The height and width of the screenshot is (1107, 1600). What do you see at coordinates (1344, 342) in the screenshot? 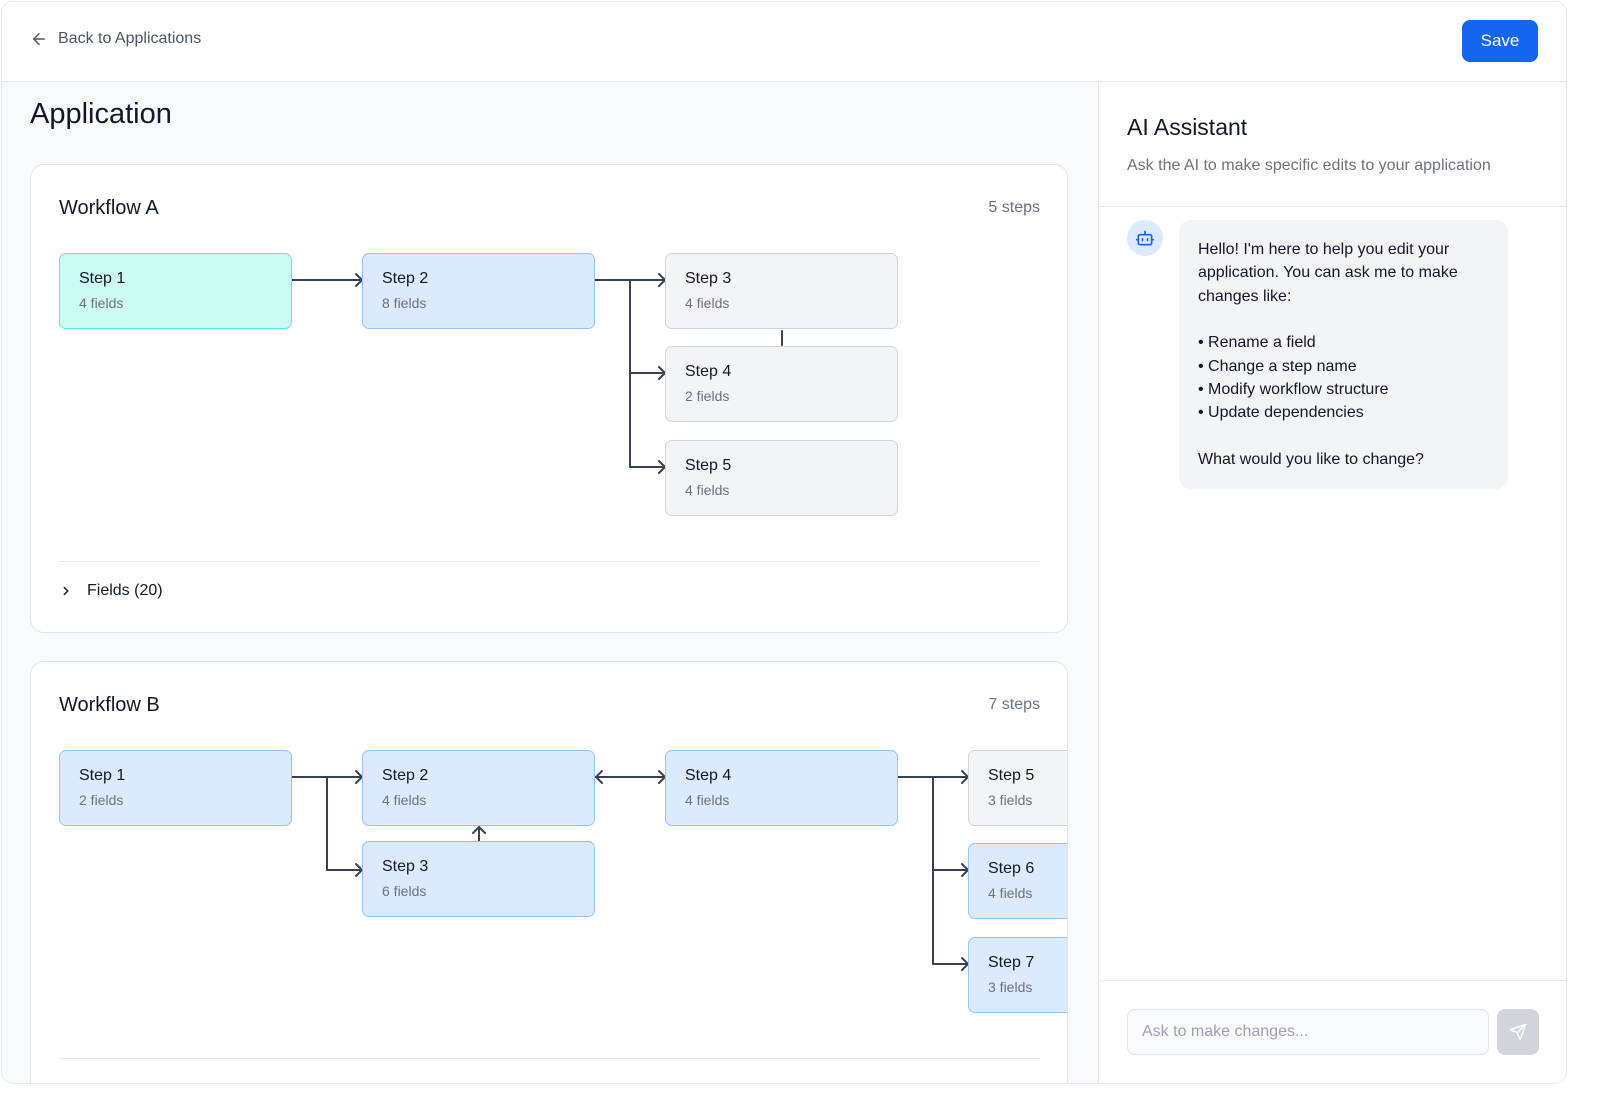
I see `list-item: Rename a field` at bounding box center [1344, 342].